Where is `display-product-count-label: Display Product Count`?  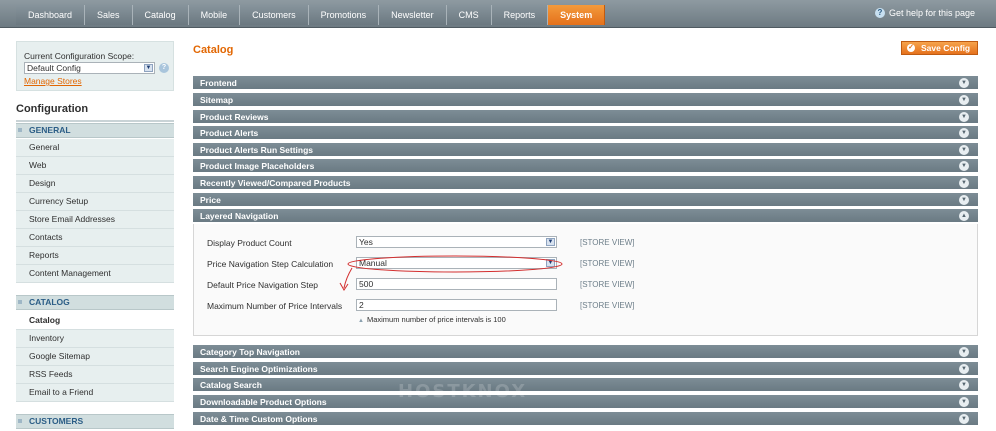
display-product-count-label: Display Product Count is located at coordinates (249, 243).